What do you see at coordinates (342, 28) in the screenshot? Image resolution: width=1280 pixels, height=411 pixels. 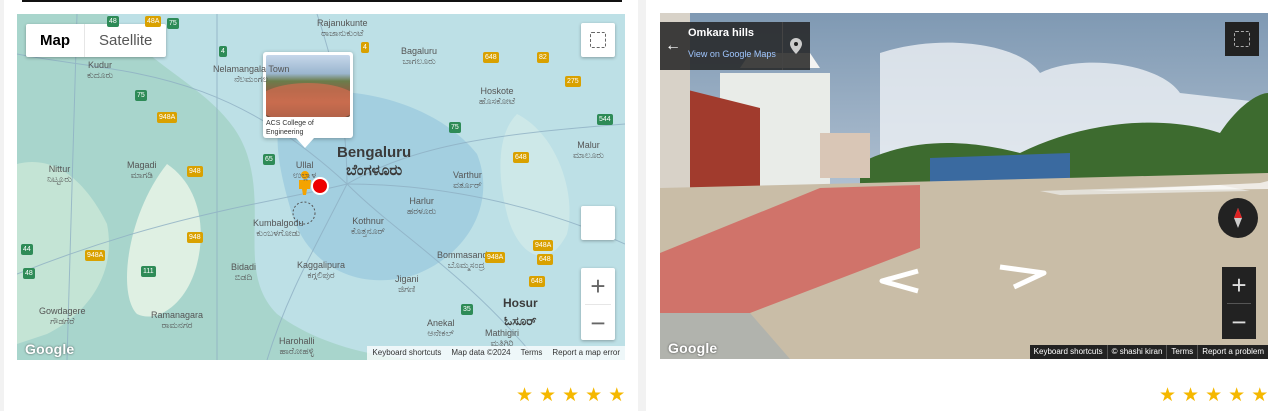 I see `place-rajanukunte: Rajanukunte ರಾಜಾನುಕುಂಟೆ` at bounding box center [342, 28].